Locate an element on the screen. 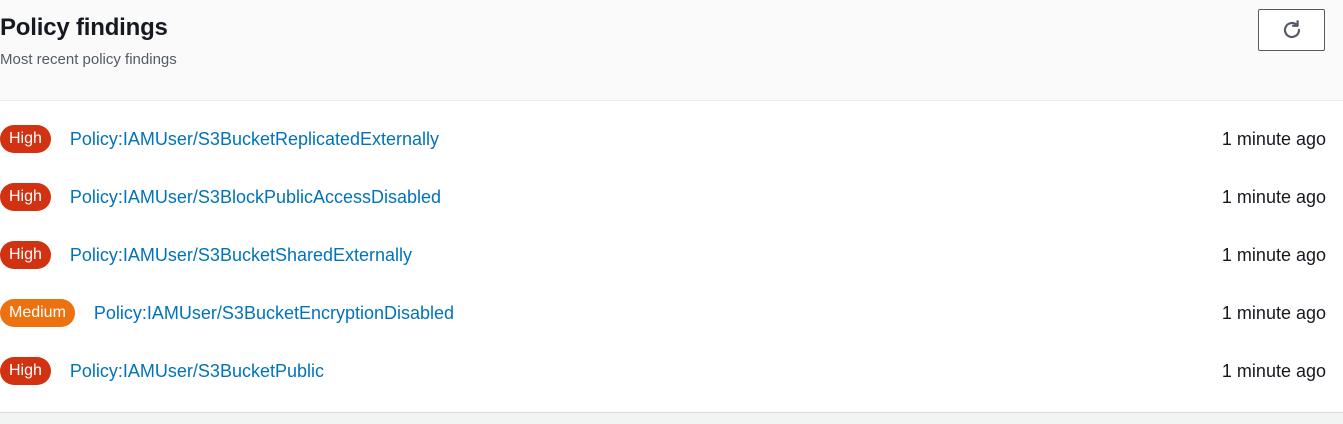  refresh-icon is located at coordinates (1292, 30).